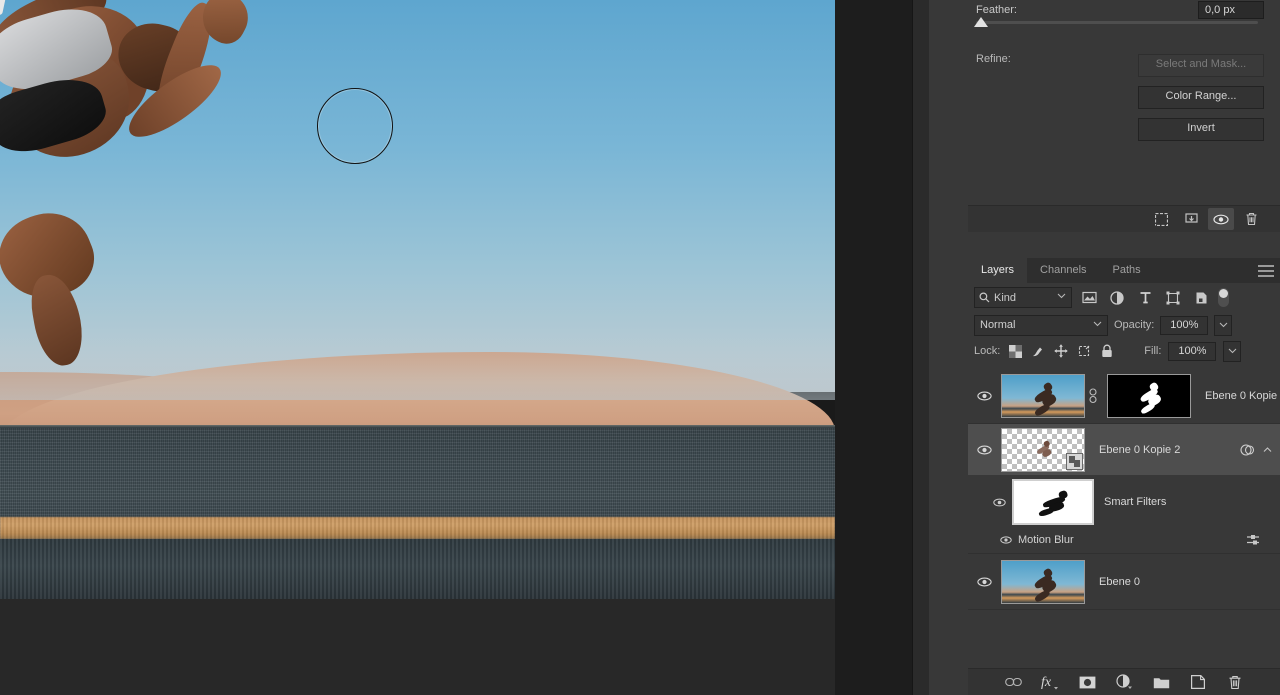 Image resolution: width=1280 pixels, height=695 pixels. I want to click on refine-label: Refine:, so click(993, 59).